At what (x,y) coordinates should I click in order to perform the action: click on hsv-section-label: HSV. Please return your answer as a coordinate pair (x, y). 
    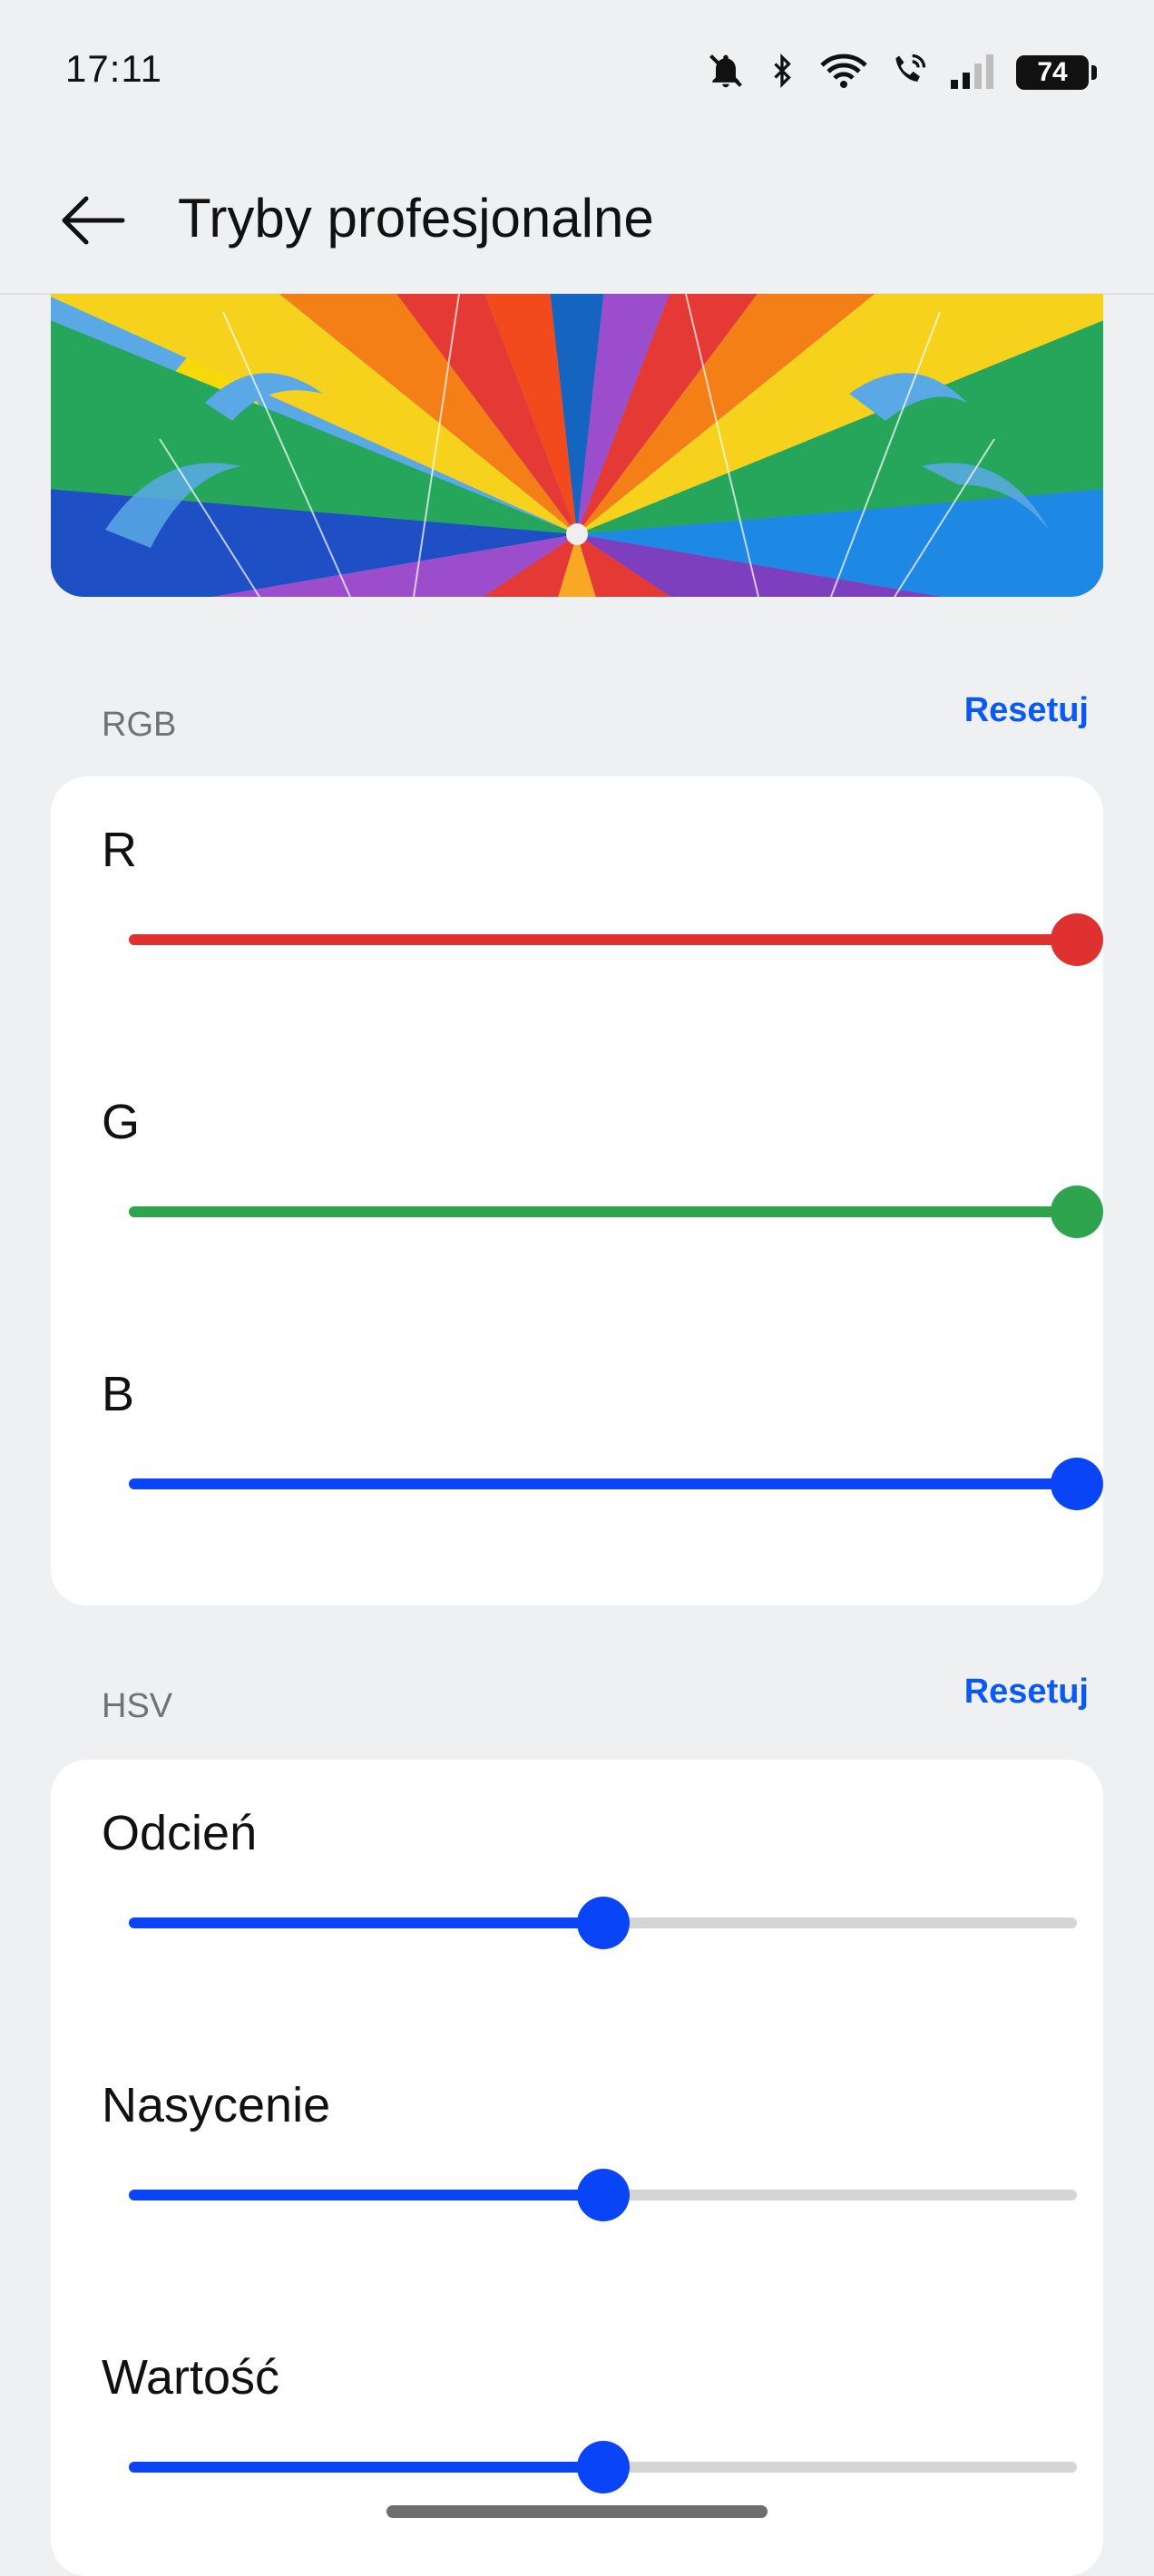
    Looking at the image, I should click on (137, 1706).